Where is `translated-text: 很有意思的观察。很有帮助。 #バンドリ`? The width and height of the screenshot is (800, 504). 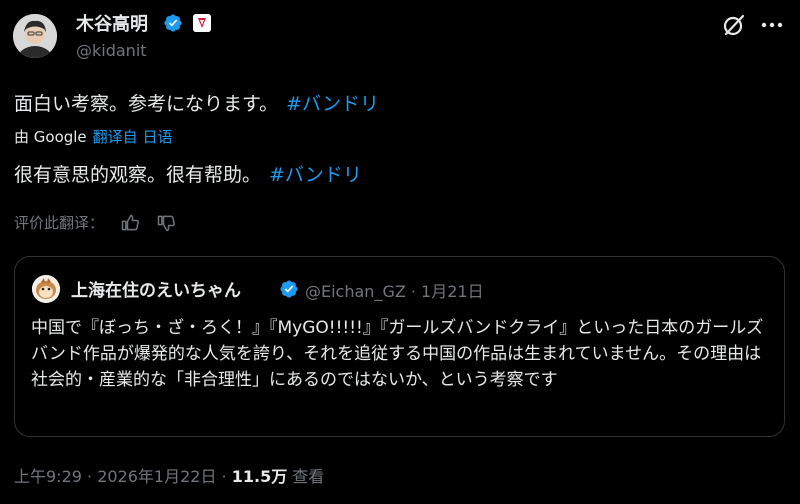 translated-text: 很有意思的观察。很有帮助。 #バンドリ is located at coordinates (188, 173).